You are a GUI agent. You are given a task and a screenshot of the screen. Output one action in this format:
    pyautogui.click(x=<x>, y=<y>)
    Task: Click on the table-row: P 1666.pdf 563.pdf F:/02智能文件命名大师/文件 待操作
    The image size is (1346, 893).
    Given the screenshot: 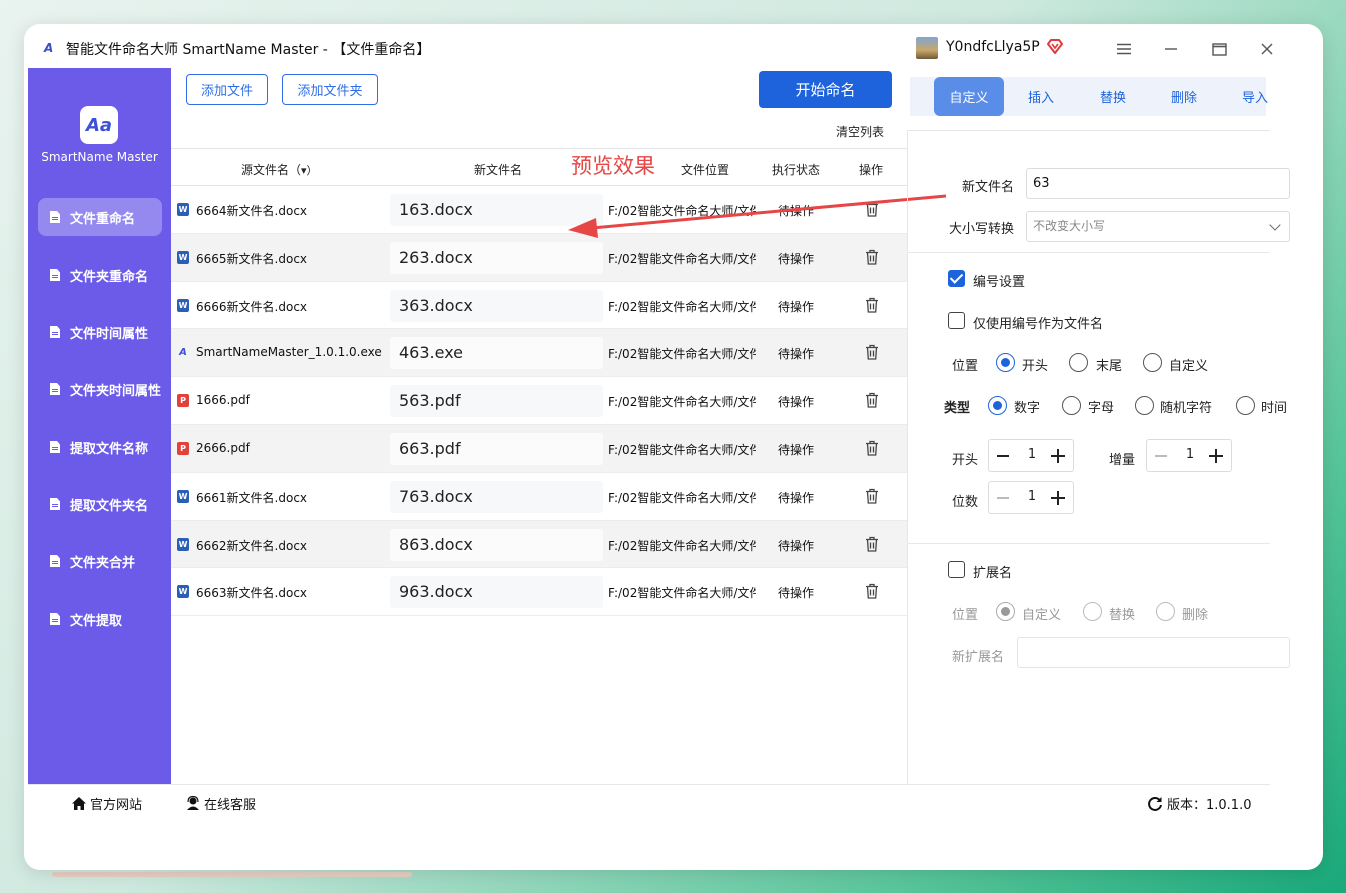 What is the action you would take?
    pyautogui.click(x=539, y=401)
    